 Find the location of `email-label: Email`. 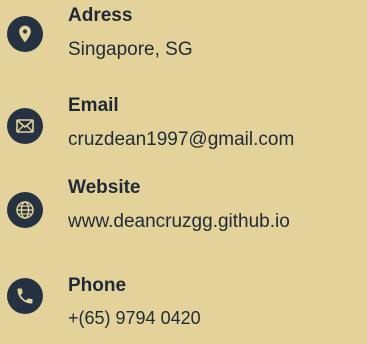

email-label: Email is located at coordinates (93, 105).